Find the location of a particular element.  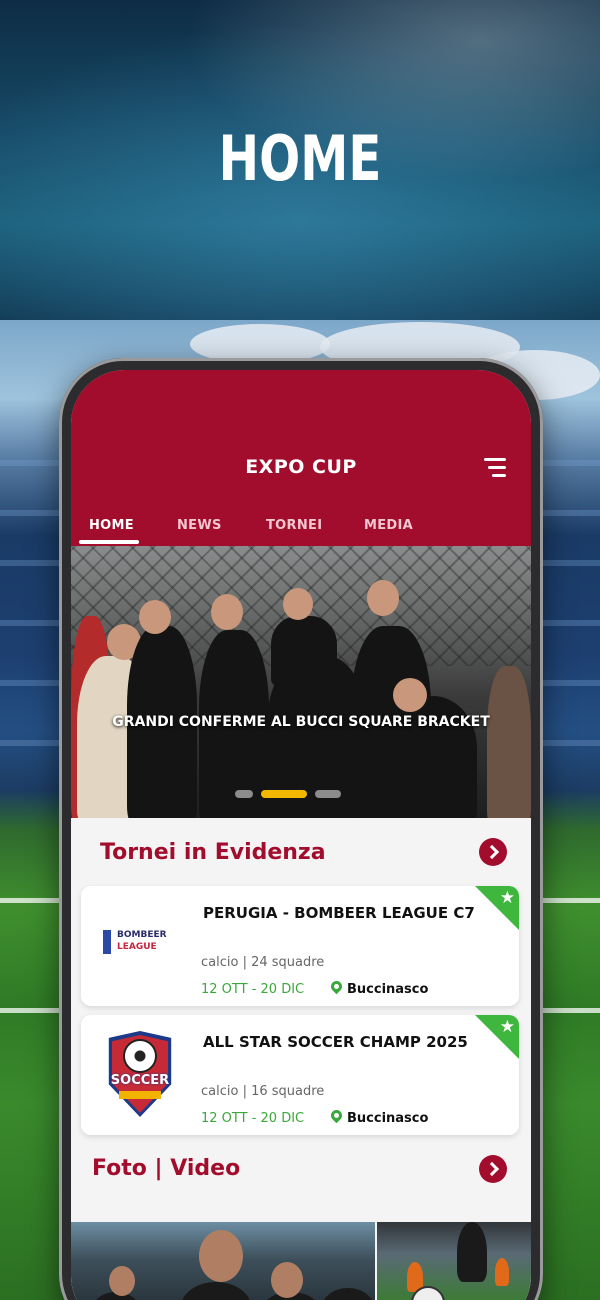

app-header: EXPO CUP HOME NEWS TORNEI MEDIA is located at coordinates (301, 458).